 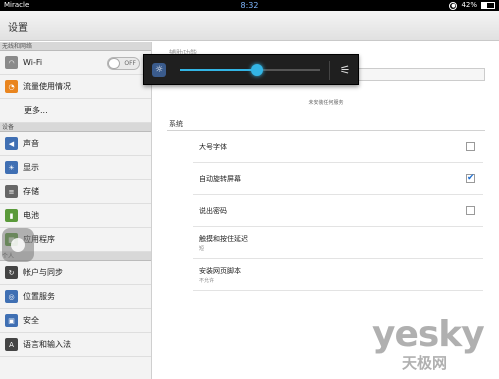 What do you see at coordinates (329, 70) in the screenshot?
I see `popup-divider` at bounding box center [329, 70].